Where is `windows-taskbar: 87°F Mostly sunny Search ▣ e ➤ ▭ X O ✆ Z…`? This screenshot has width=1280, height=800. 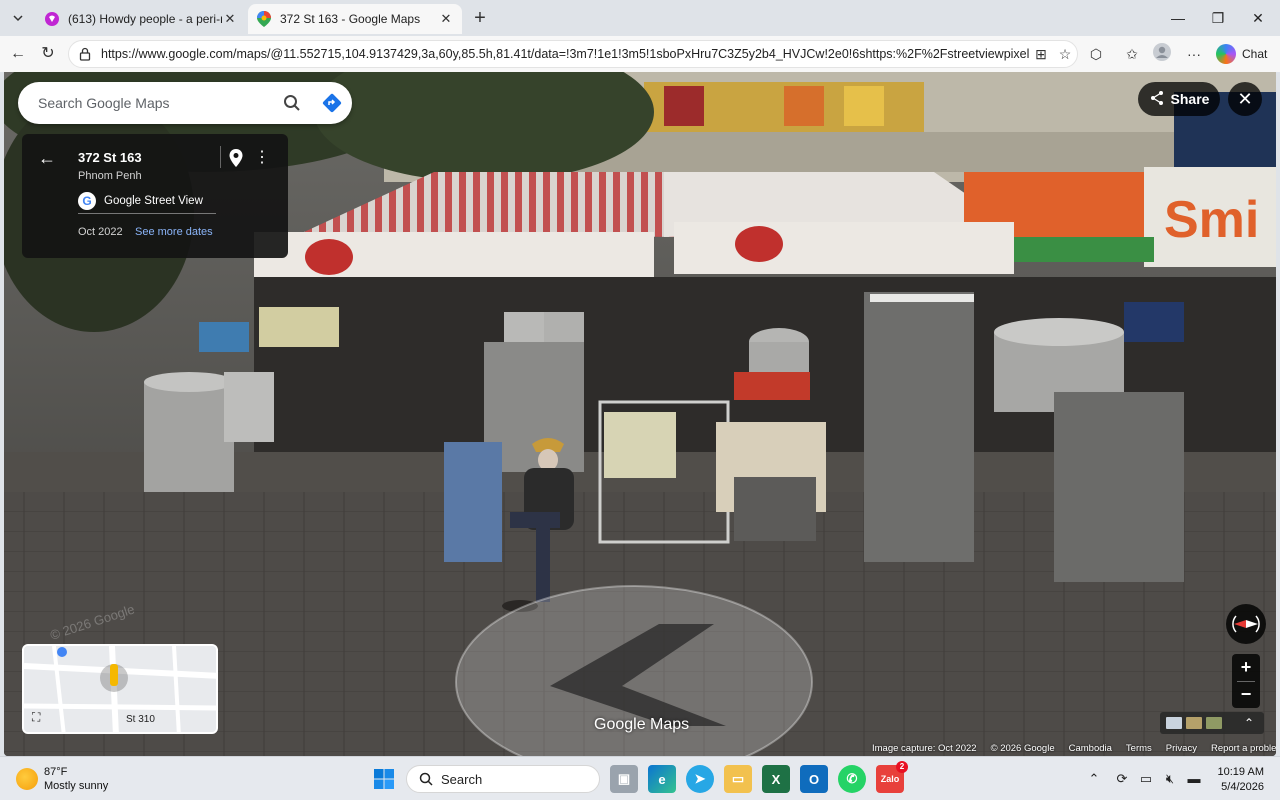 windows-taskbar: 87°F Mostly sunny Search ▣ e ➤ ▭ X O ✆ Z… is located at coordinates (640, 778).